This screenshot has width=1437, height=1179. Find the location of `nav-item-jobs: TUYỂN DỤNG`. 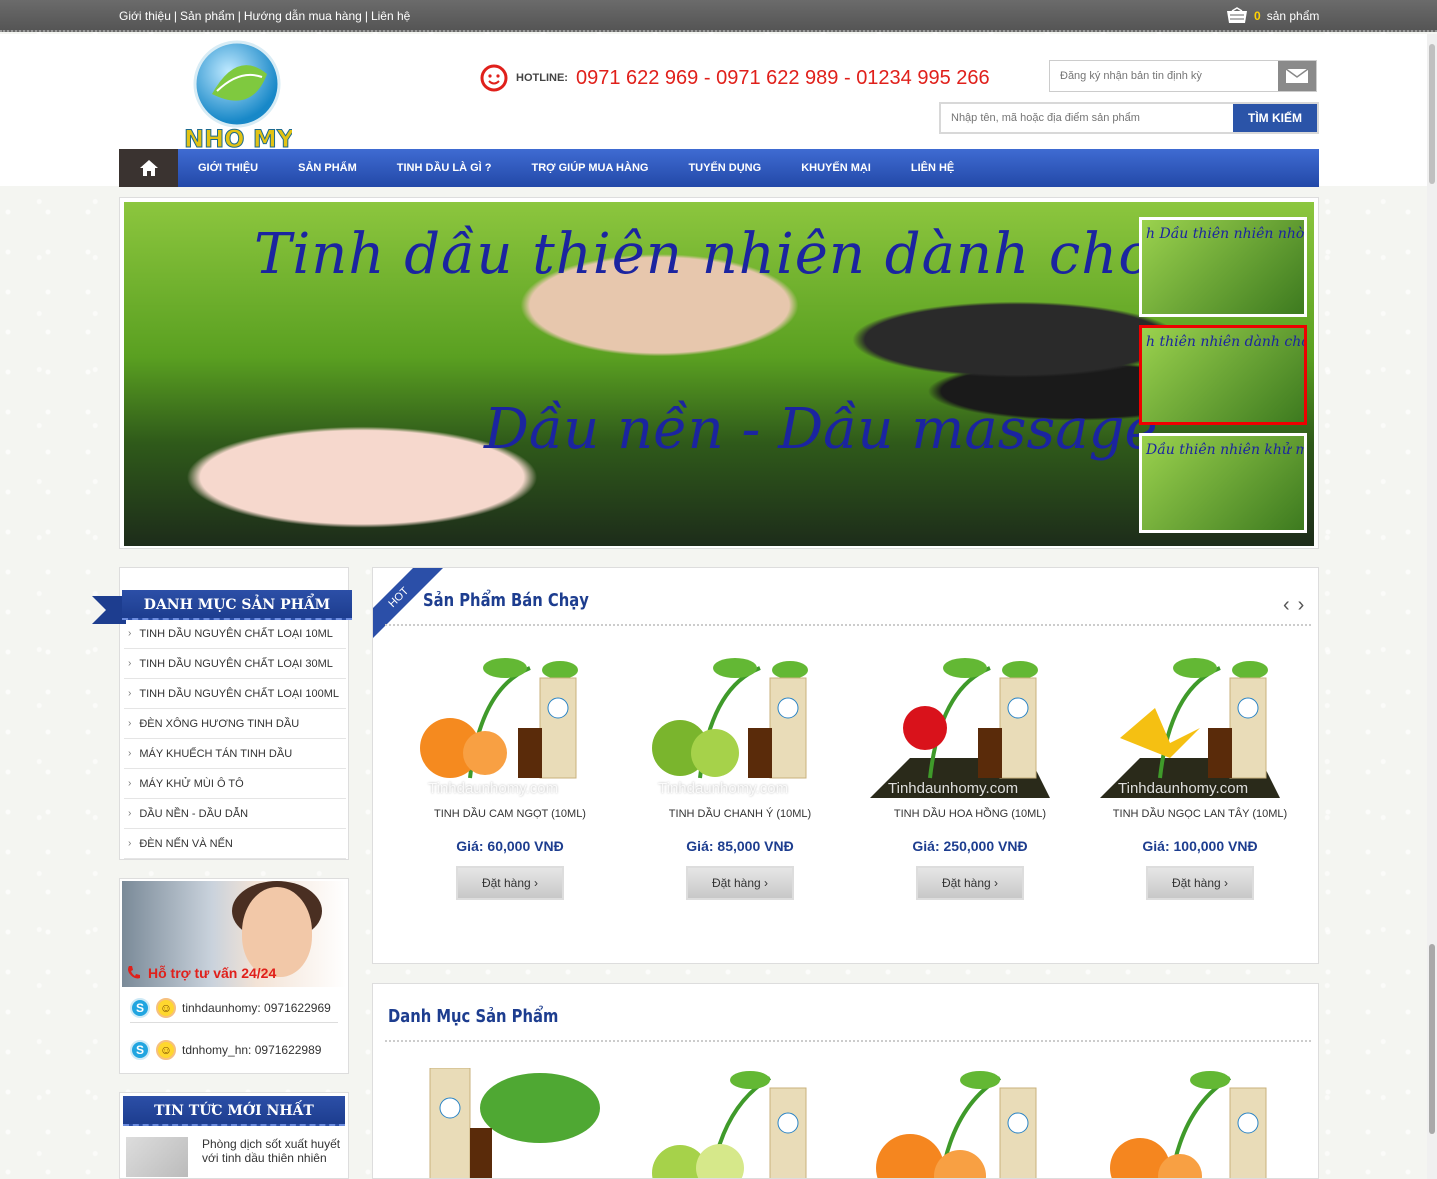

nav-item-jobs: TUYỂN DỤNG is located at coordinates (724, 168).